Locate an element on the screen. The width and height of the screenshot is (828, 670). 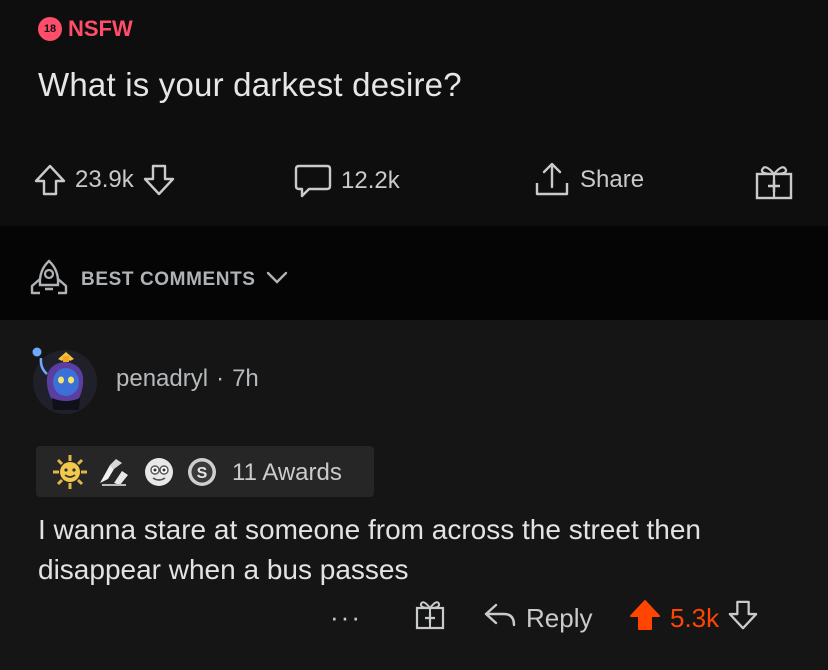
comment-award-button is located at coordinates (430, 617).